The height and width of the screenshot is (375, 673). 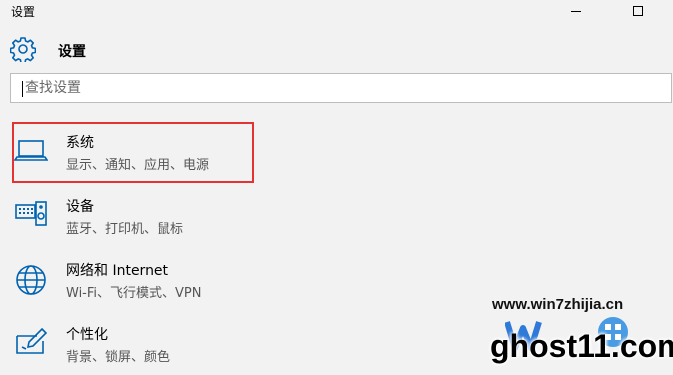 I want to click on globe-icon, so click(x=31, y=280).